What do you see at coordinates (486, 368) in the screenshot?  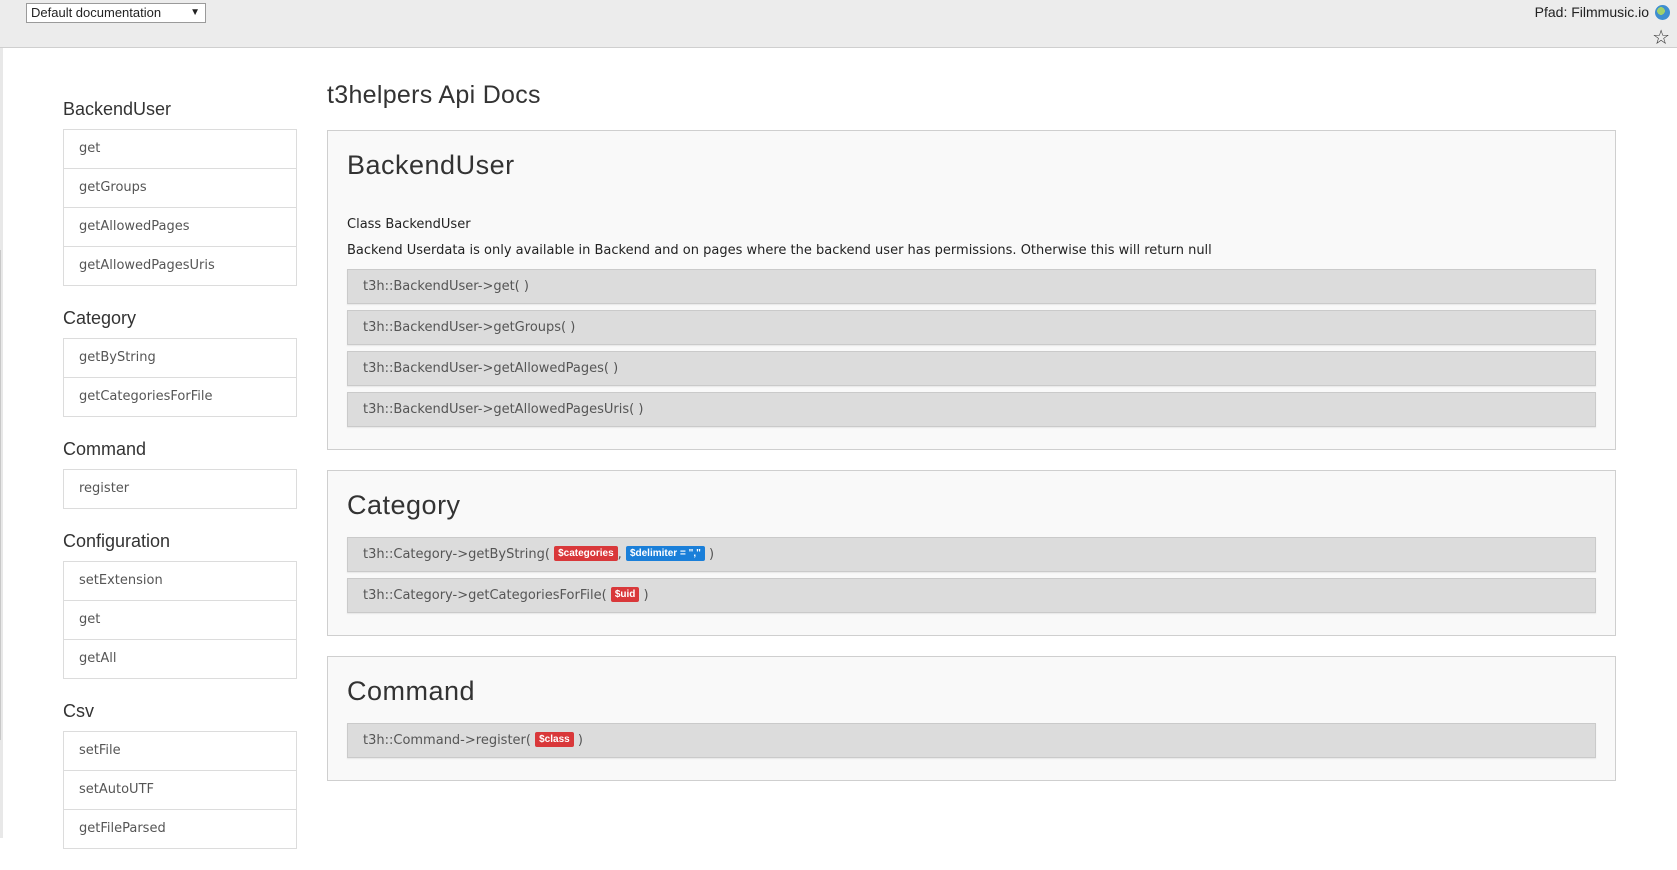 I see `method-call: t3h::BackendUser->getAllowedPages(` at bounding box center [486, 368].